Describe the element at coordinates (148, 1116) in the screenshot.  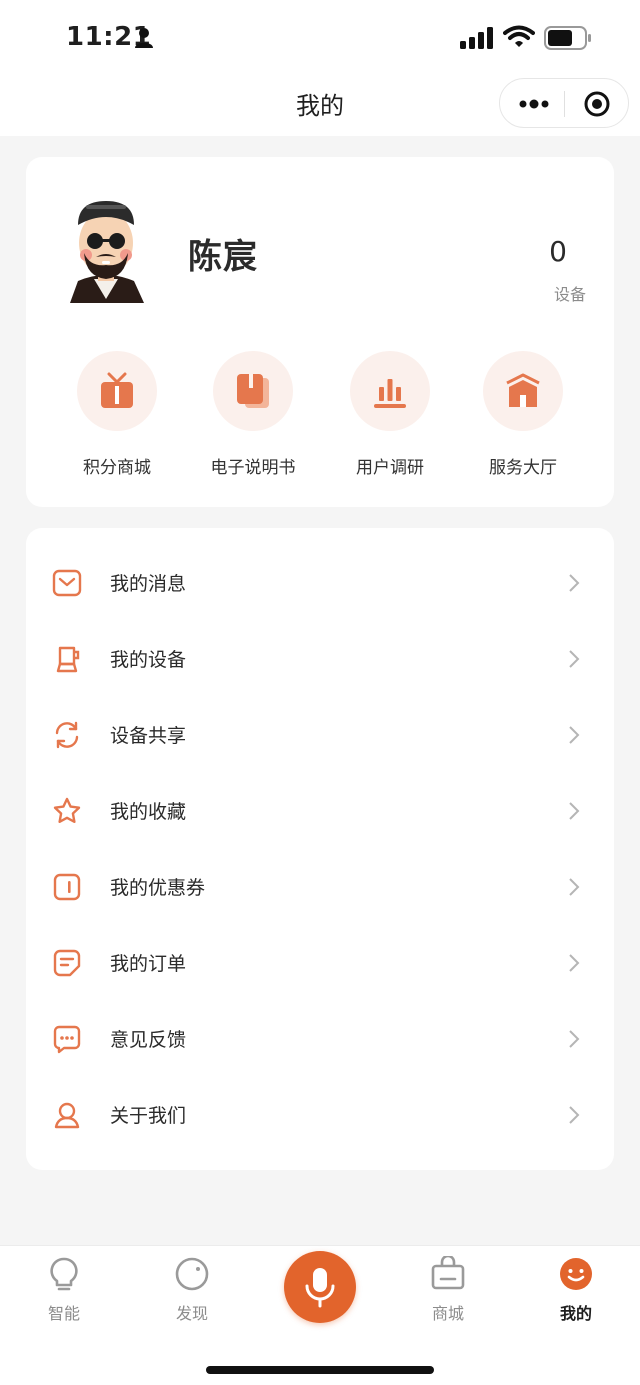
I see `menu-item-label: 关于我们` at that location.